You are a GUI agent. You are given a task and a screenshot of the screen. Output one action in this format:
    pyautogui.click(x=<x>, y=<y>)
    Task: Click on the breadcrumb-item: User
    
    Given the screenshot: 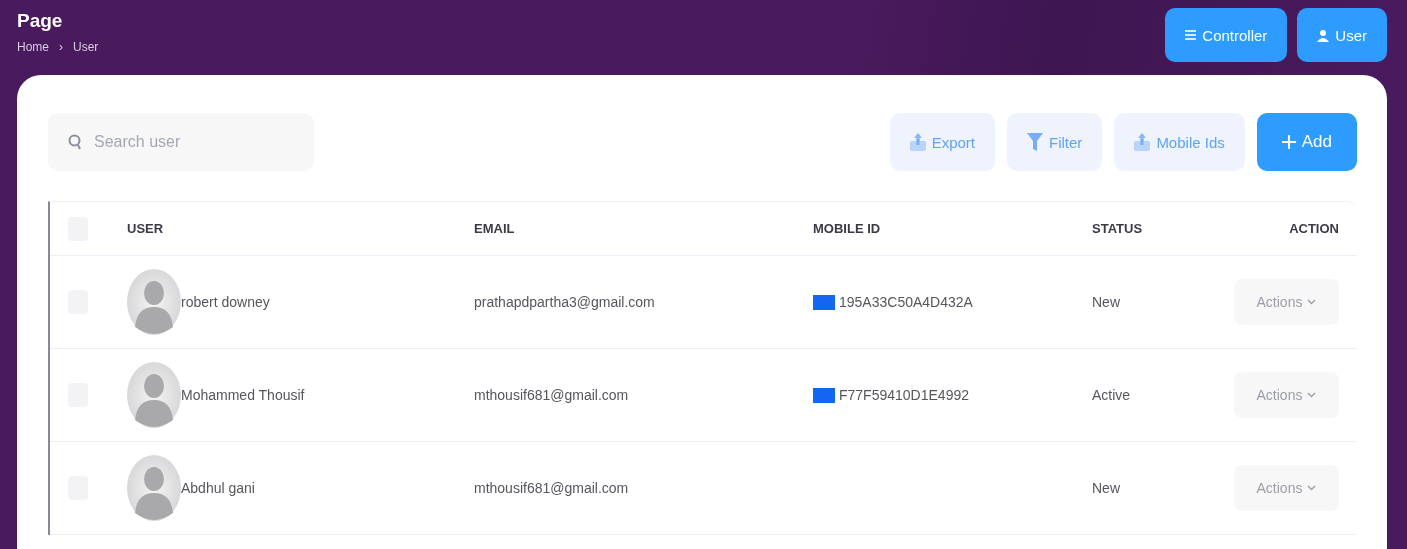 What is the action you would take?
    pyautogui.click(x=86, y=47)
    